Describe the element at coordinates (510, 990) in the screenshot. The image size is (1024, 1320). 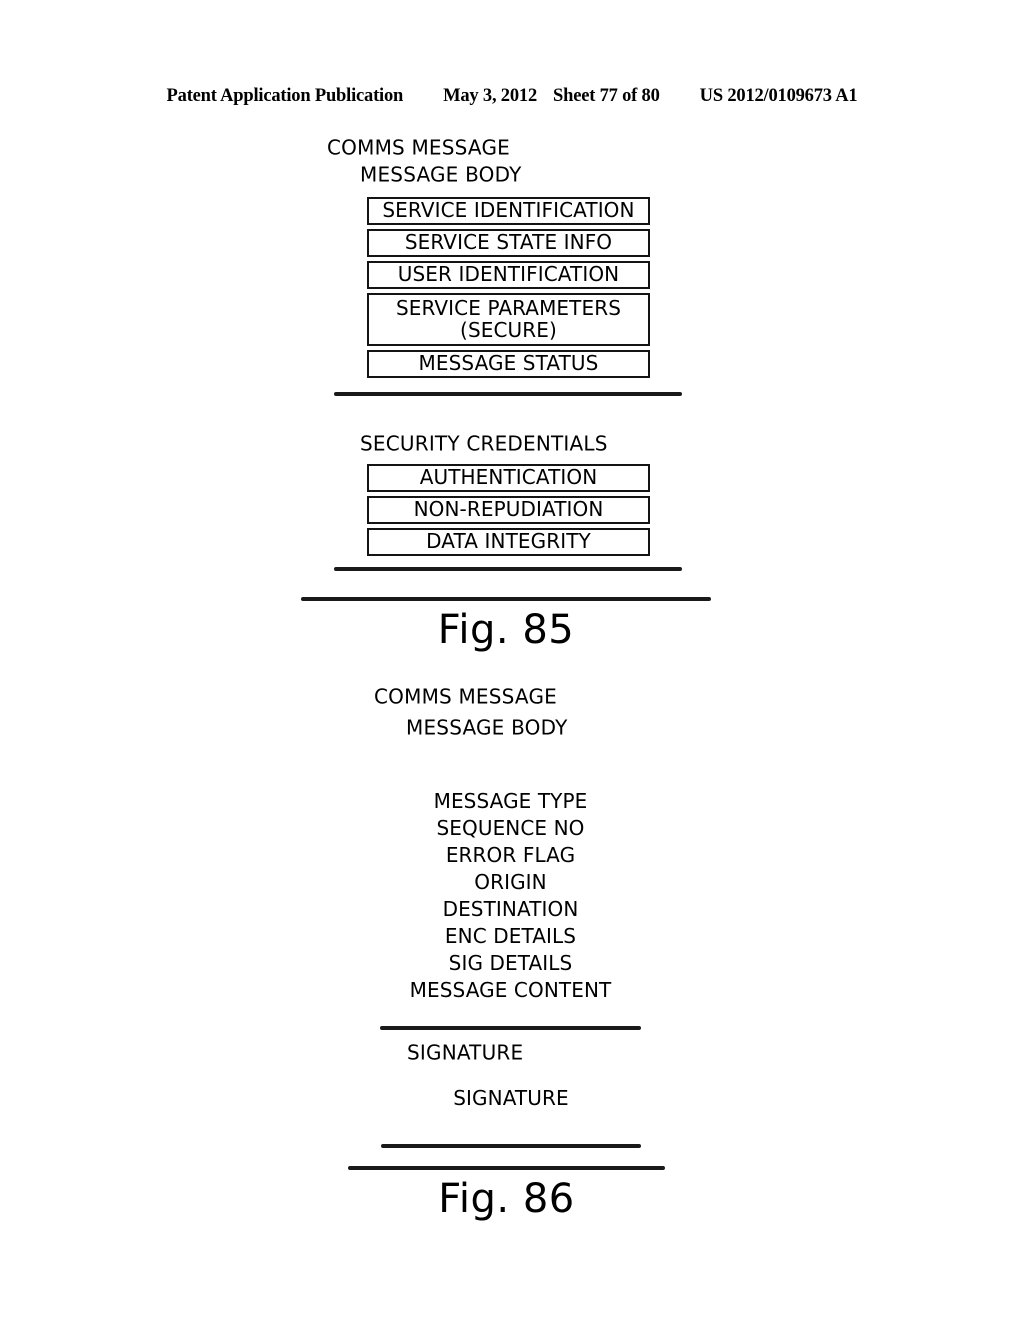
I see `fig86-line-message-content: MESSAGE CONTENT` at that location.